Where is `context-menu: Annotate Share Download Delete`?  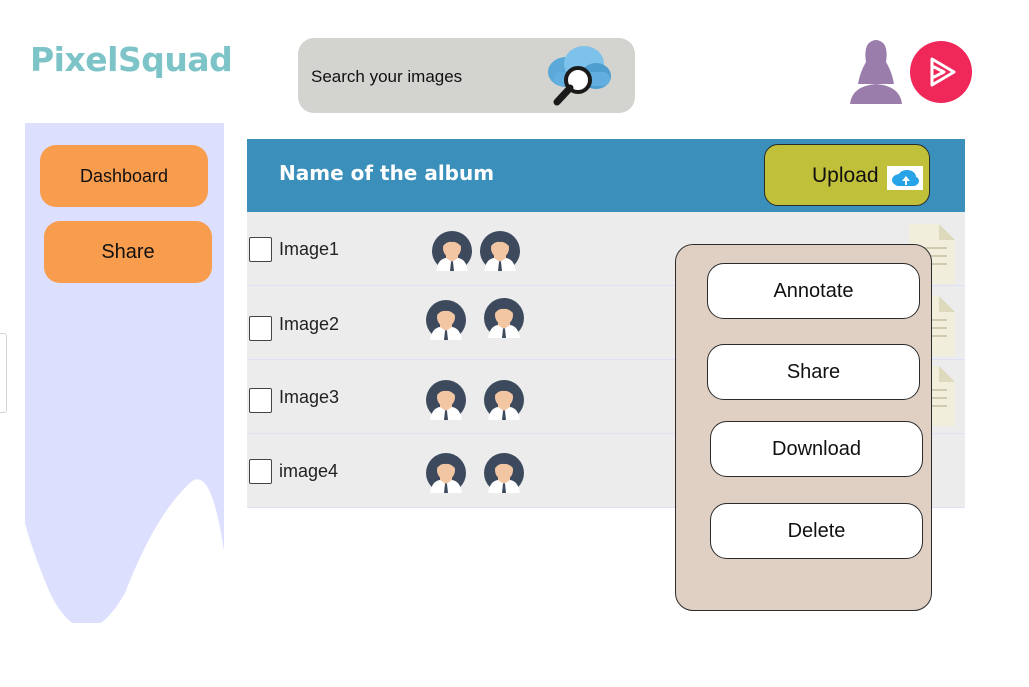 context-menu: Annotate Share Download Delete is located at coordinates (803, 427).